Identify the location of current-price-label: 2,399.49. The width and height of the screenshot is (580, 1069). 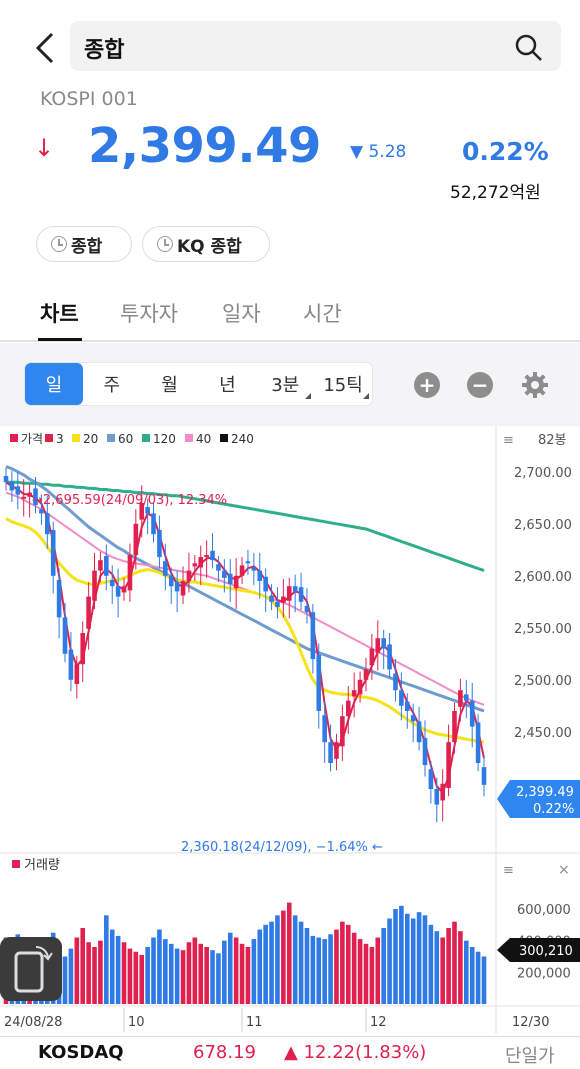
(545, 792).